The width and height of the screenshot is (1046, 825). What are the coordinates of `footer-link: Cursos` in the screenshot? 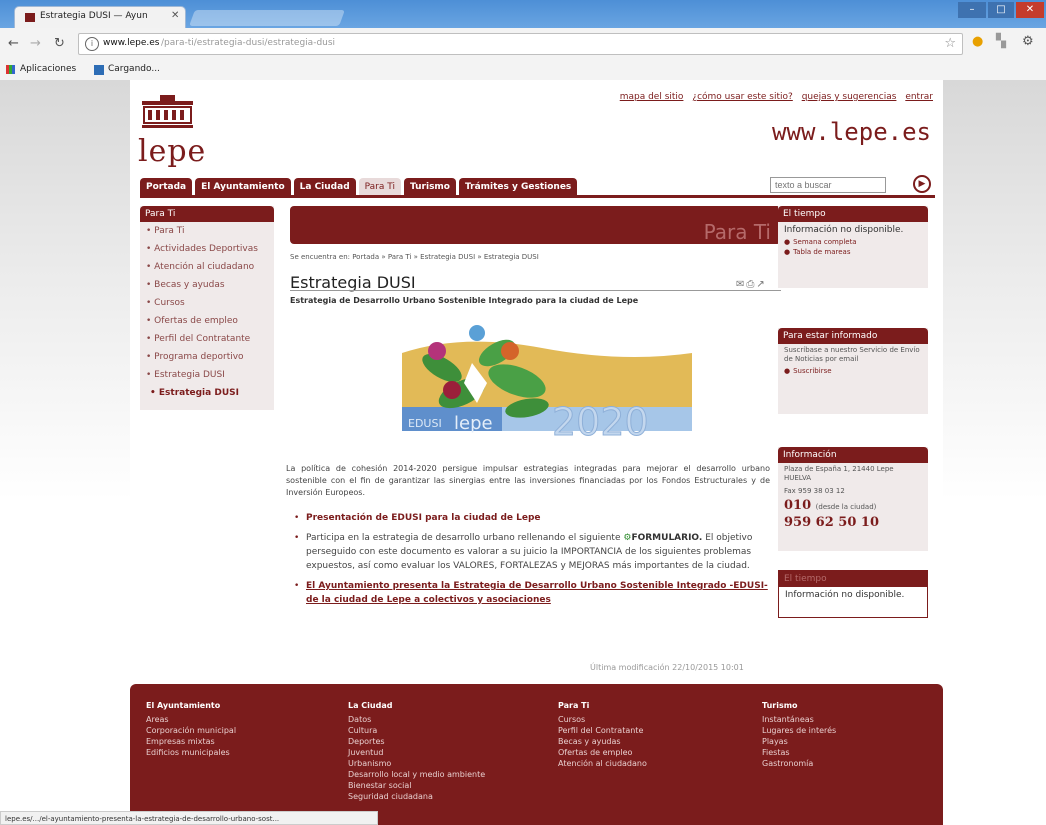 It's located at (602, 719).